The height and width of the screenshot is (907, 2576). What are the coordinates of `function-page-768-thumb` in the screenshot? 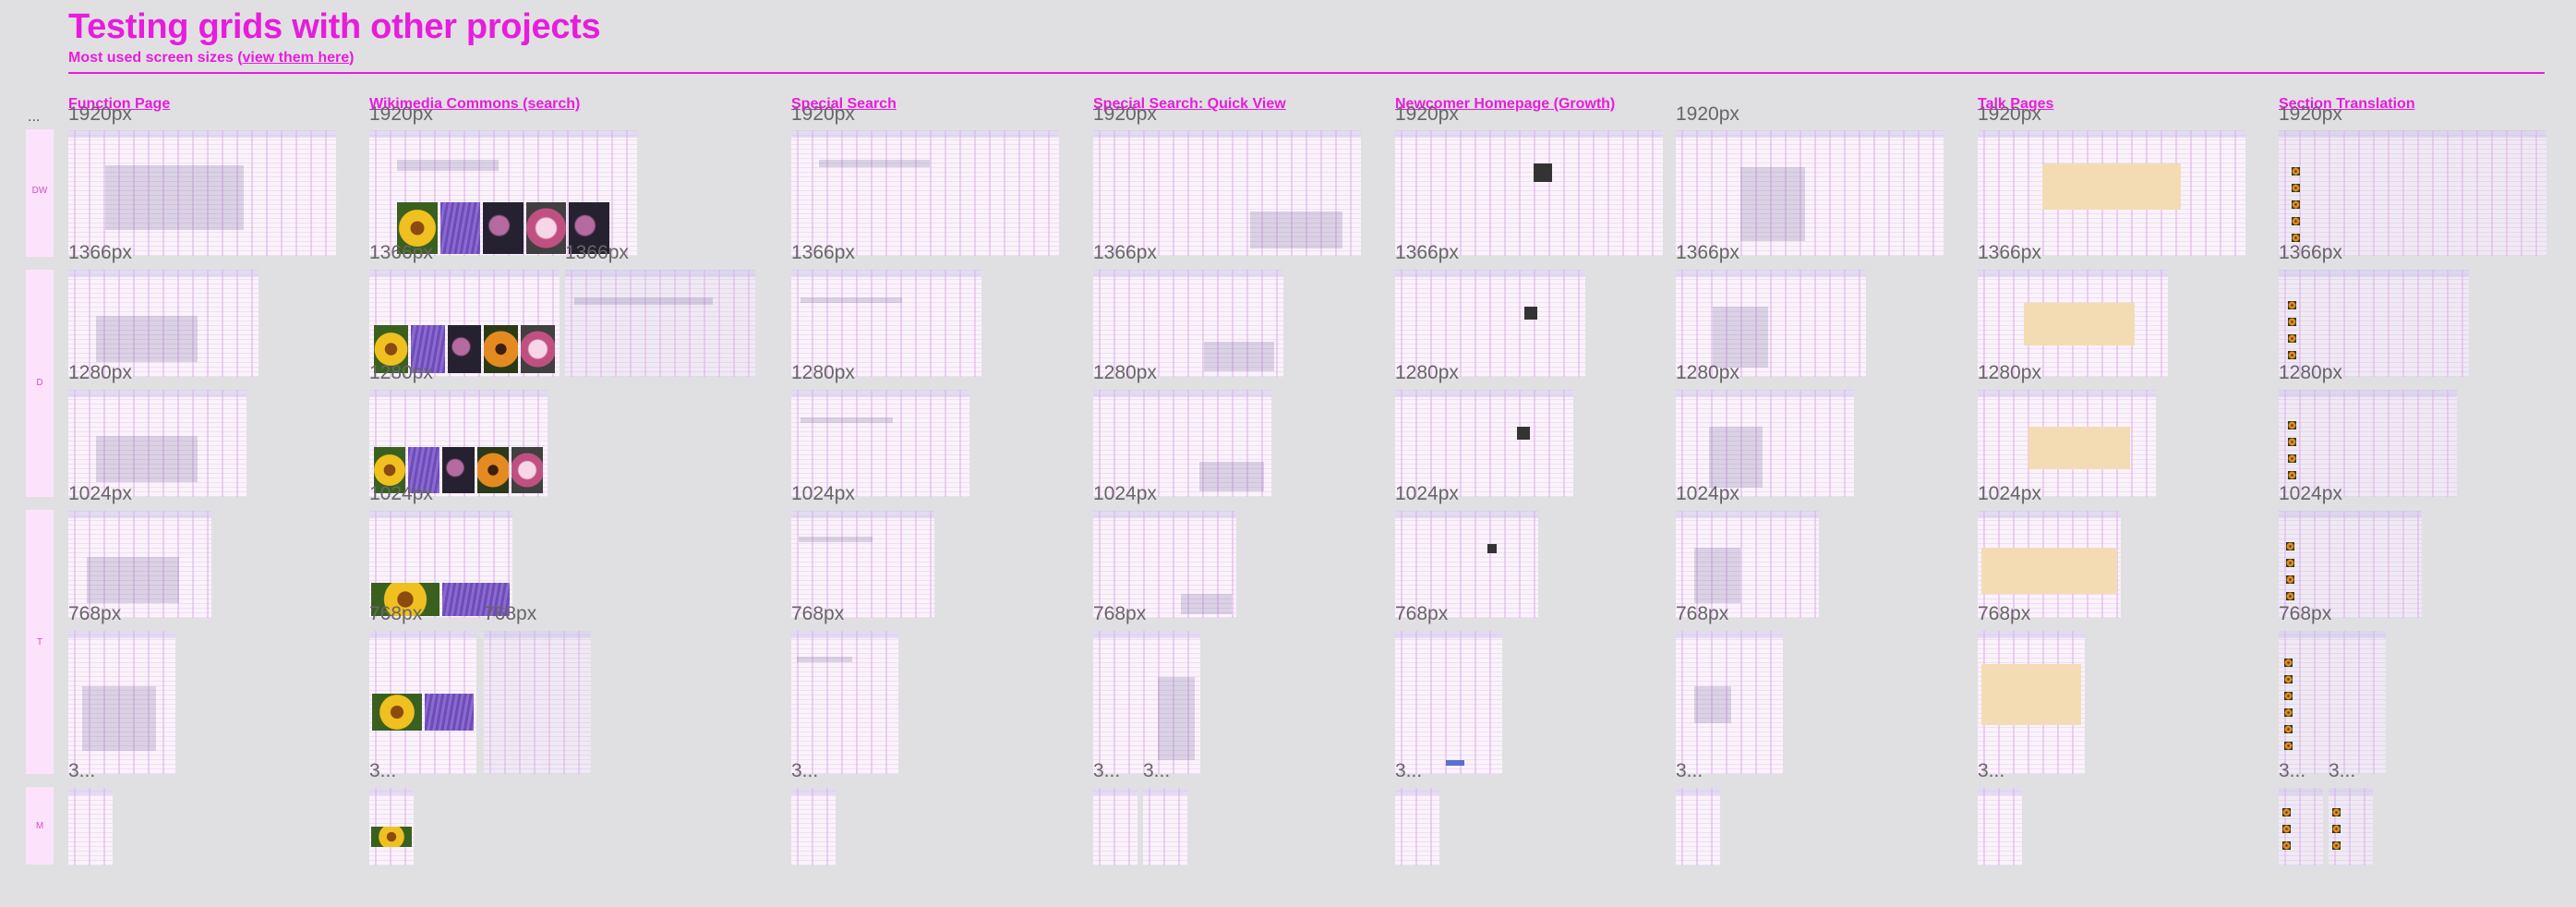 It's located at (121, 702).